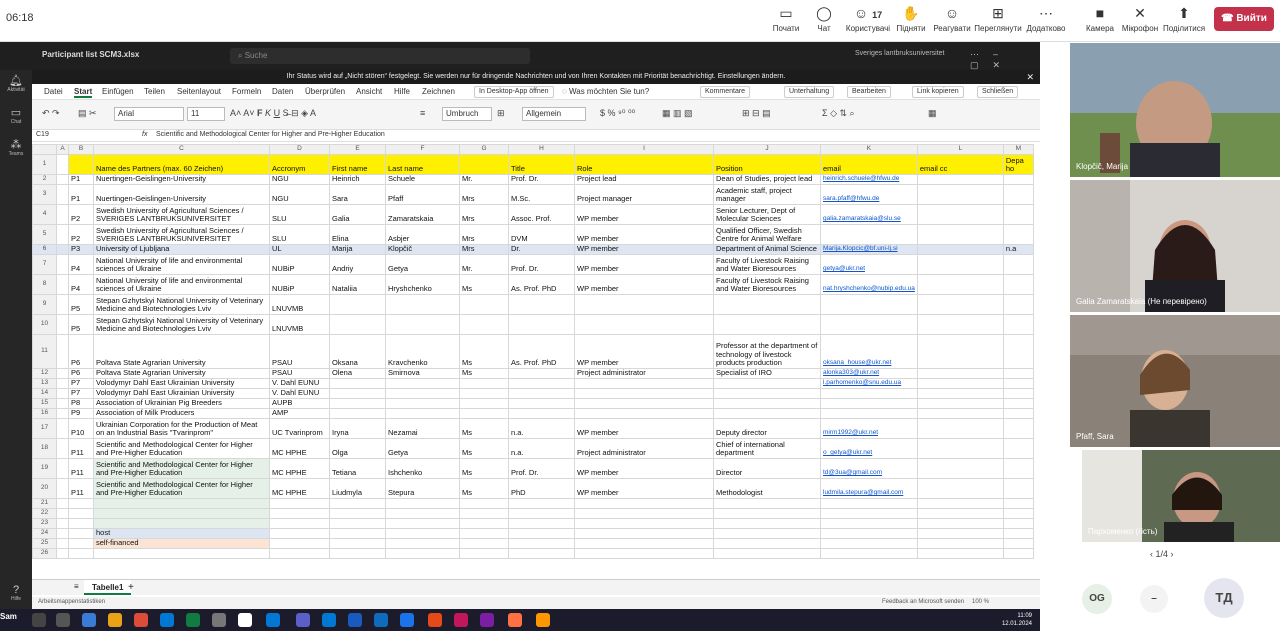 Image resolution: width=1280 pixels, height=631 pixels. I want to click on header-cell: Position, so click(767, 164).